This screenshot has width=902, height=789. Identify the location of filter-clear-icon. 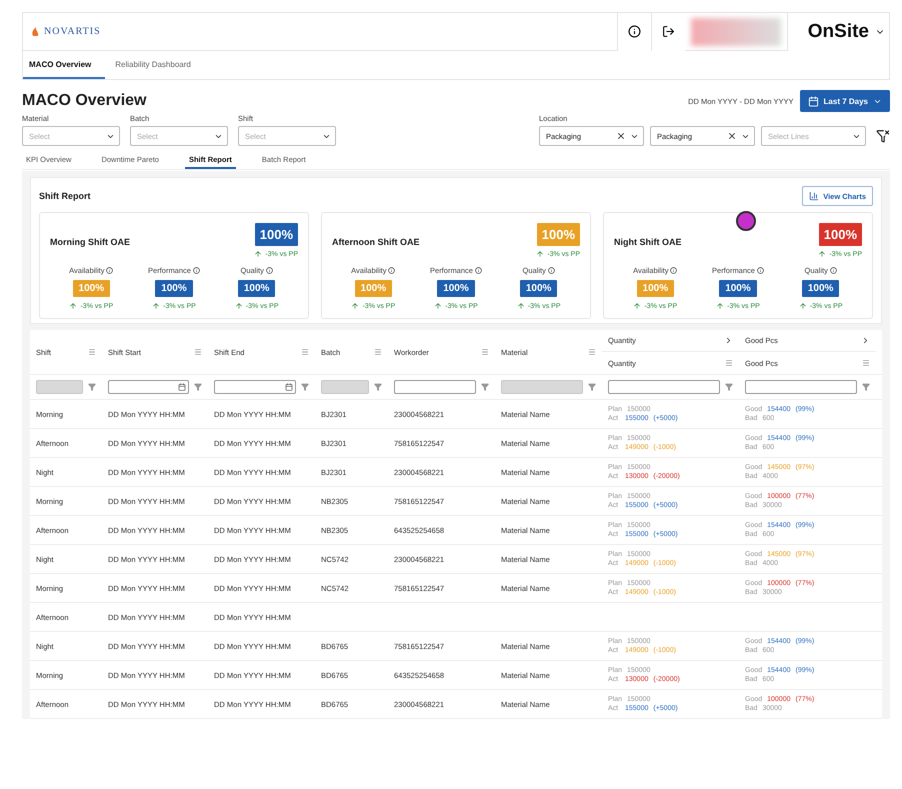
(883, 136).